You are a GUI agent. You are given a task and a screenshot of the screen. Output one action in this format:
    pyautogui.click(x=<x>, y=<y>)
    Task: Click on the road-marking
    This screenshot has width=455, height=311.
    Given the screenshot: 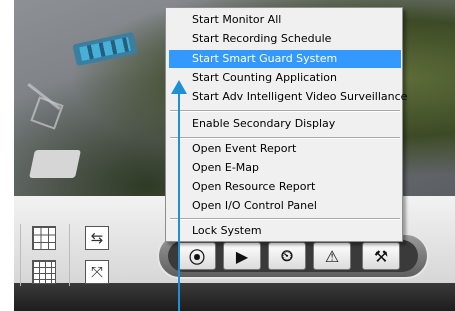 What is the action you would take?
    pyautogui.click(x=47, y=113)
    